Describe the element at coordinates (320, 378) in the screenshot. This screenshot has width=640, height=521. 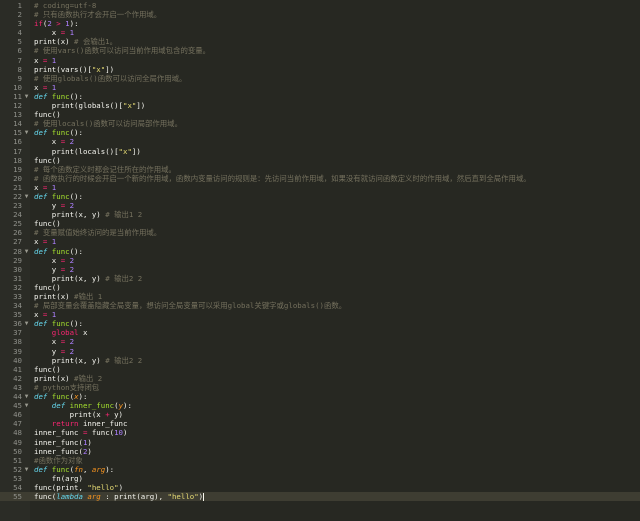
I see `code-line: 42 print(x) #输出 2` at that location.